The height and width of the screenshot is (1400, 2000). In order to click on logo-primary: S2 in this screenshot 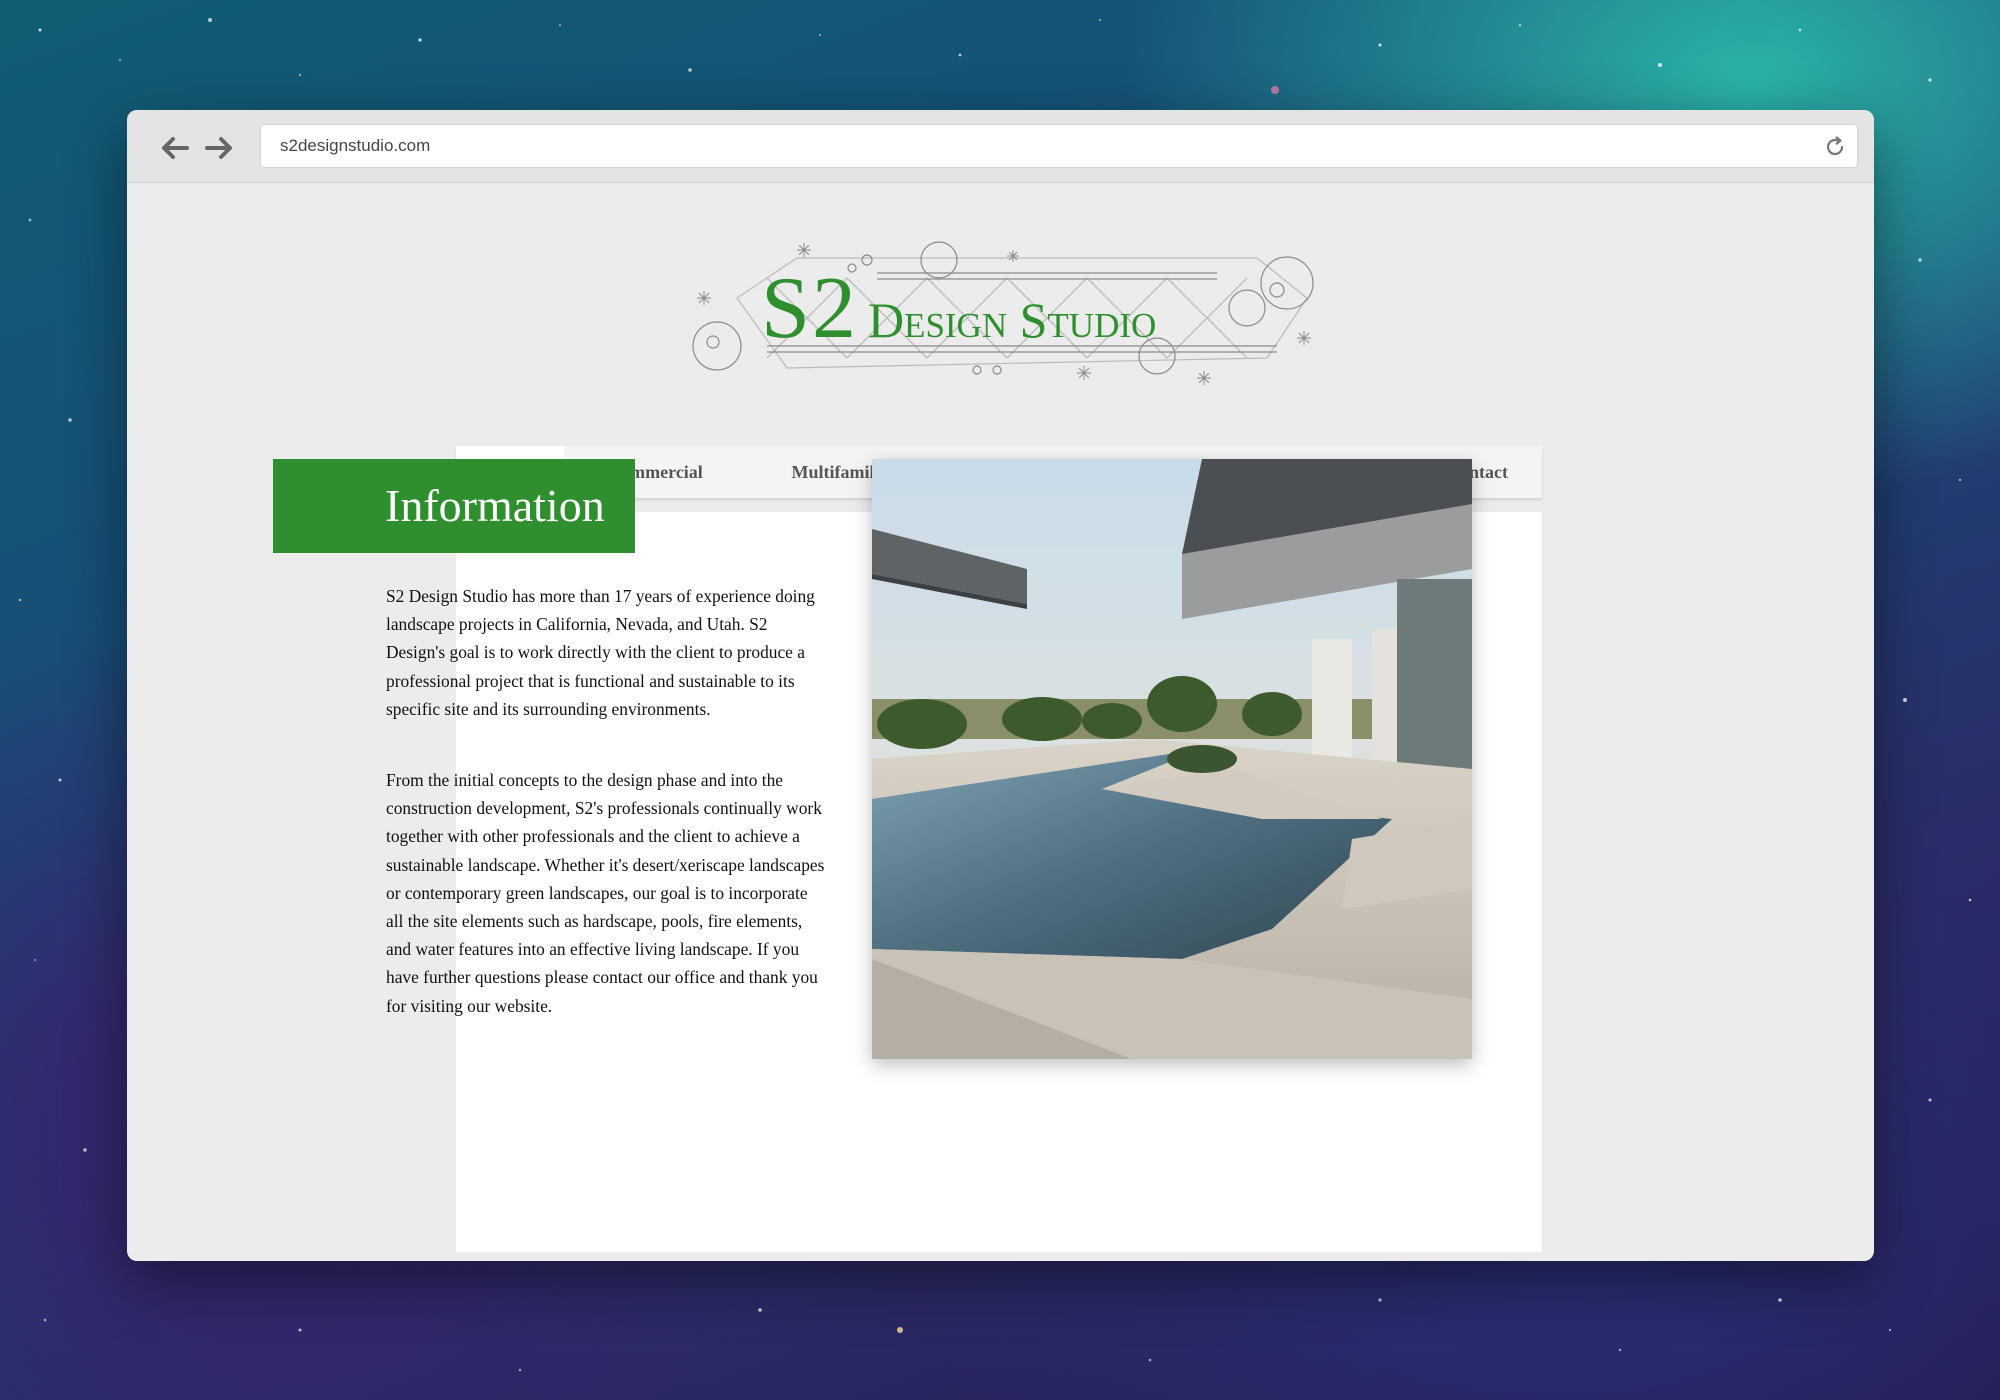, I will do `click(809, 308)`.